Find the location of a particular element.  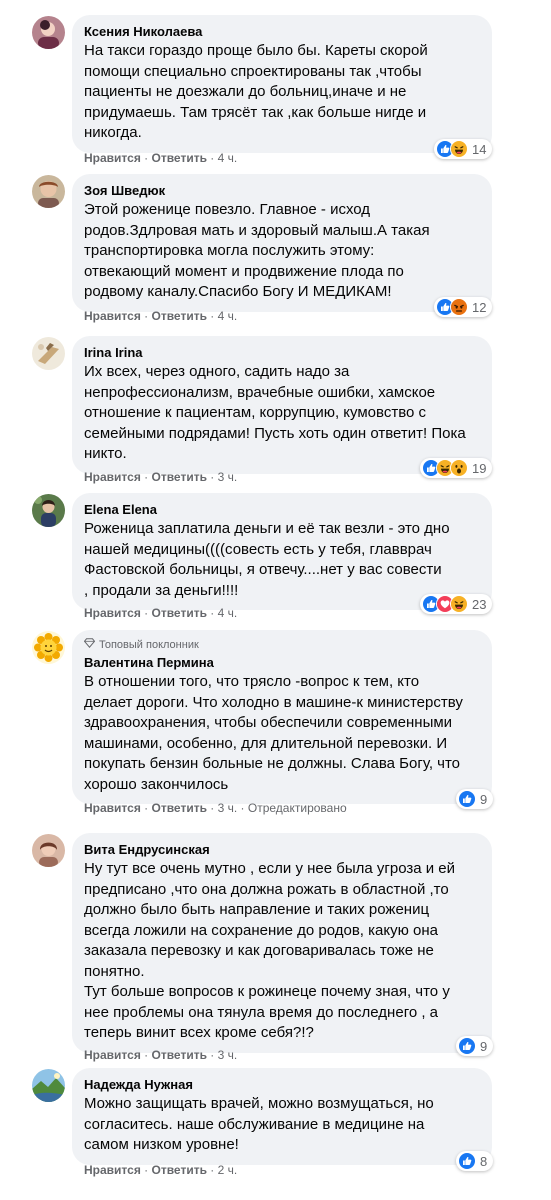

reaction-summary: 8 is located at coordinates (475, 1161).